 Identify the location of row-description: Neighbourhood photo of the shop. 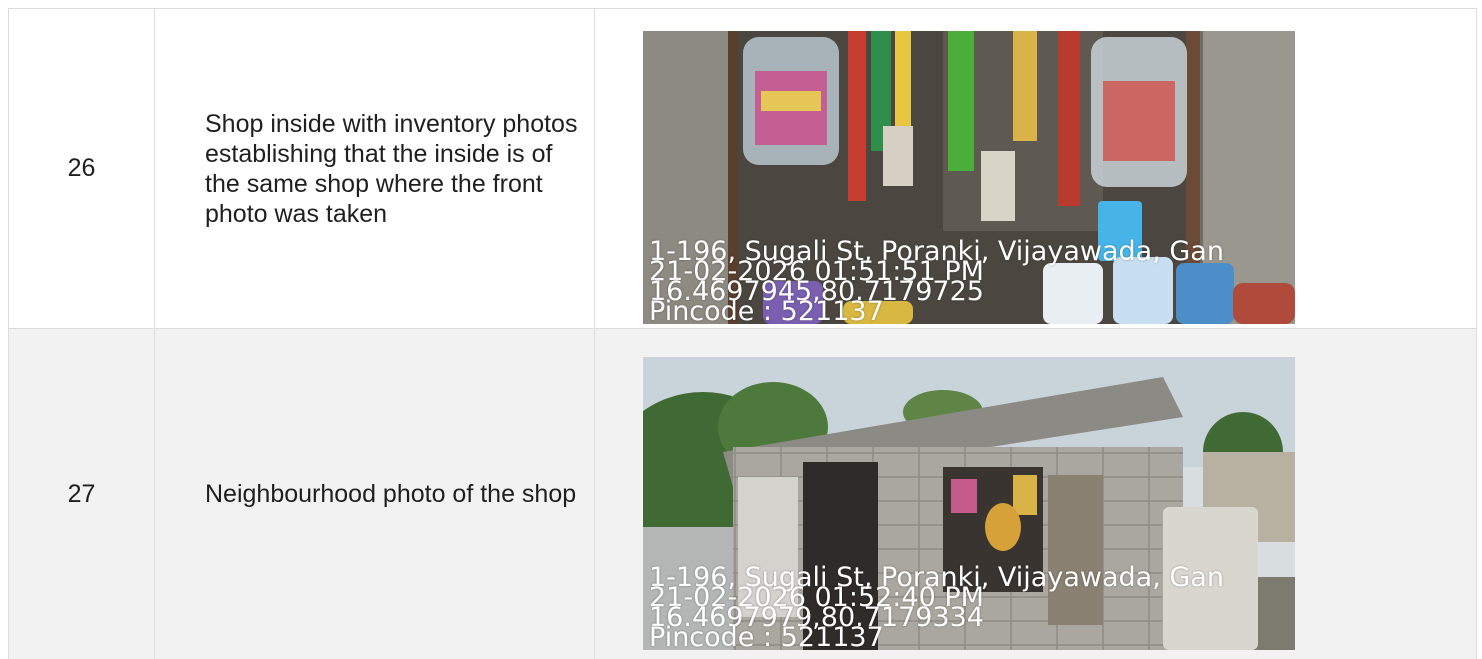
(375, 494).